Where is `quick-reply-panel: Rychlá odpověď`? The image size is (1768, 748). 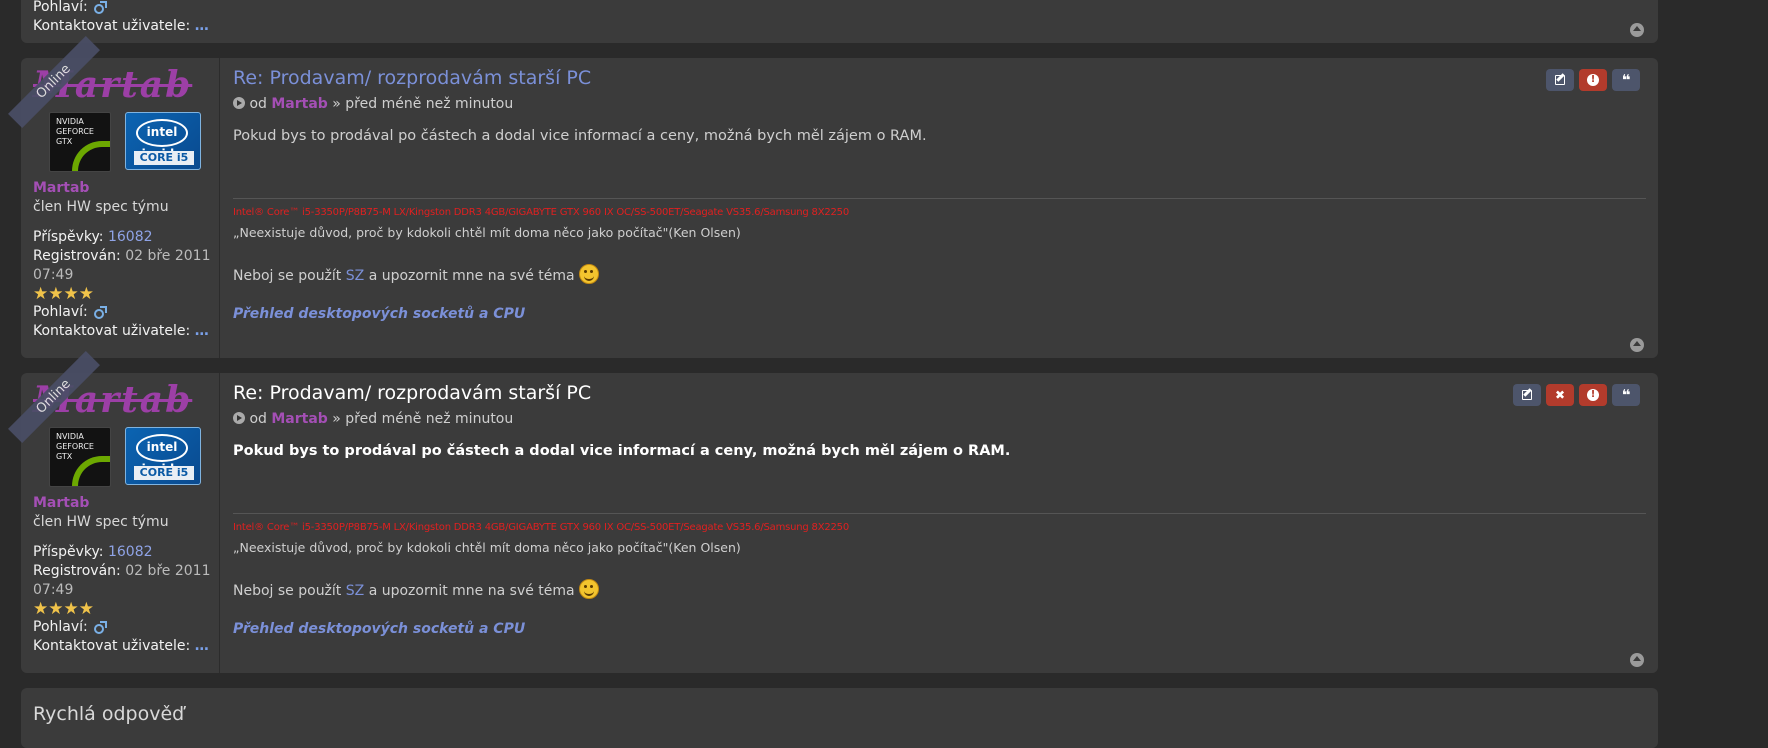
quick-reply-panel: Rychlá odpověď is located at coordinates (839, 718).